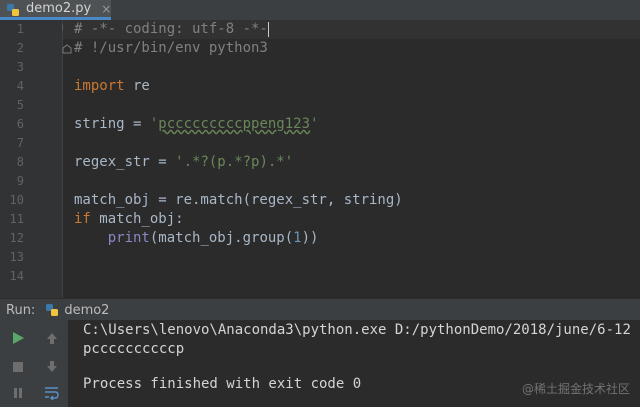 Image resolution: width=640 pixels, height=407 pixels. Describe the element at coordinates (20, 67) in the screenshot. I see `line-number: 3` at that location.